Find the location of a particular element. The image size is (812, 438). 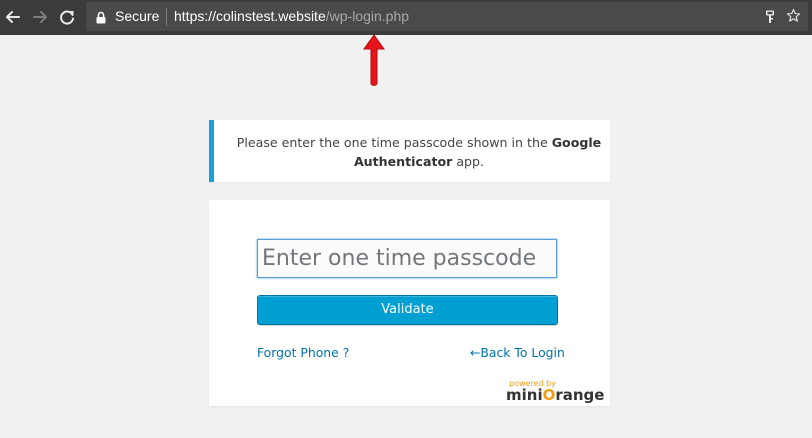

message-text-end: app. is located at coordinates (468, 161).